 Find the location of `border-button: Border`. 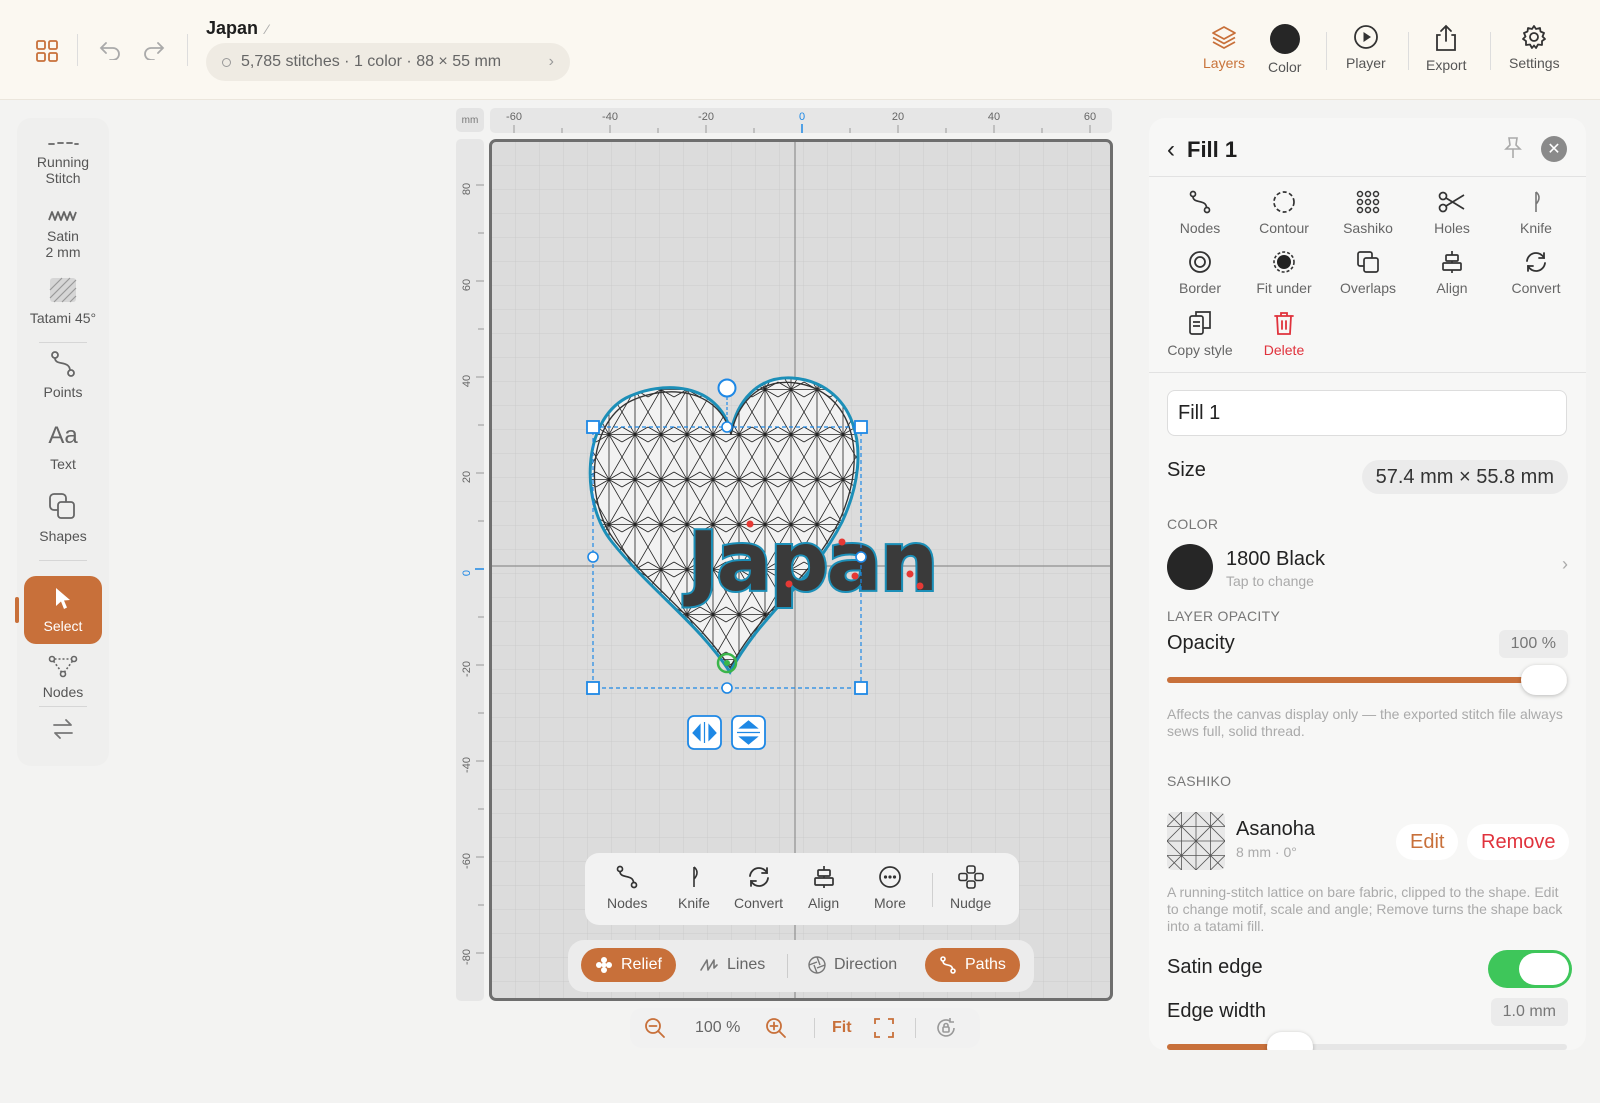

border-button: Border is located at coordinates (1200, 273).